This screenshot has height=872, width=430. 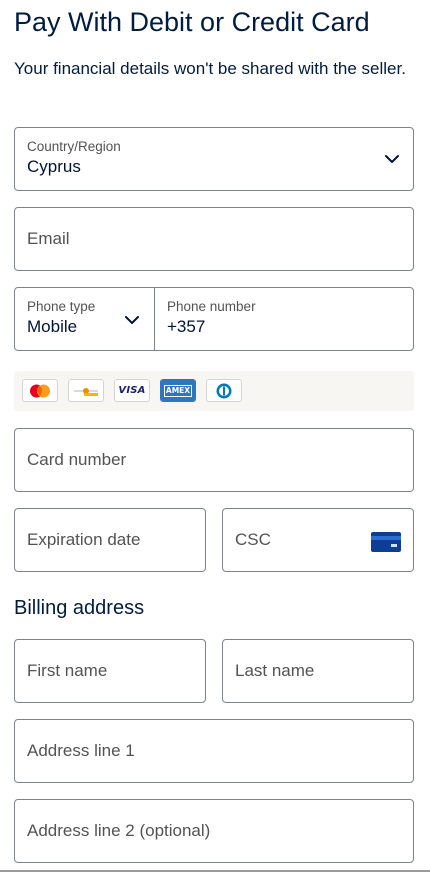 I want to click on last-name-placeholder: Last name, so click(x=275, y=670).